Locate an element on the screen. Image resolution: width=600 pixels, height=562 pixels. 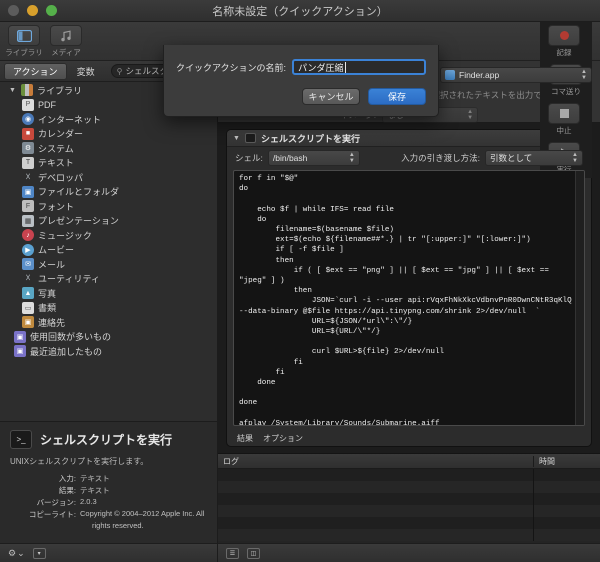
sidebar-item-label: ムービー is located at coordinates (56, 250).